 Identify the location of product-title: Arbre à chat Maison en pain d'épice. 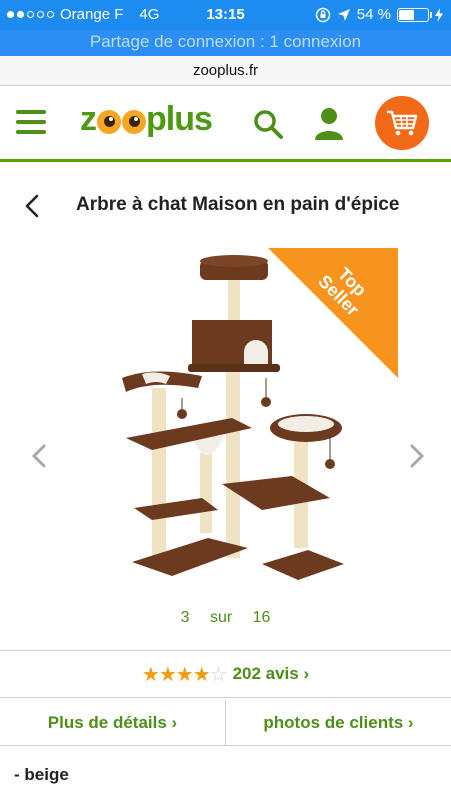
(238, 204).